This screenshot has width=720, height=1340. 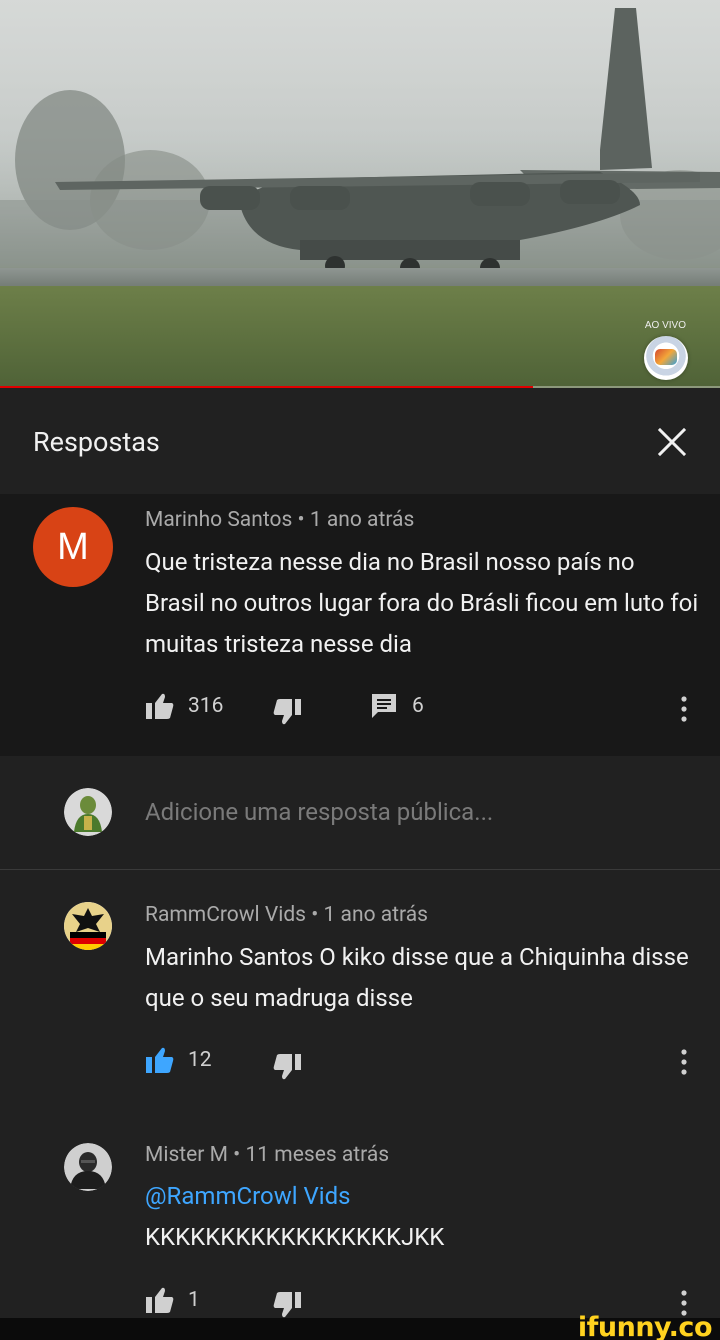 What do you see at coordinates (225, 915) in the screenshot?
I see `author-name: RammCrowl Vids` at bounding box center [225, 915].